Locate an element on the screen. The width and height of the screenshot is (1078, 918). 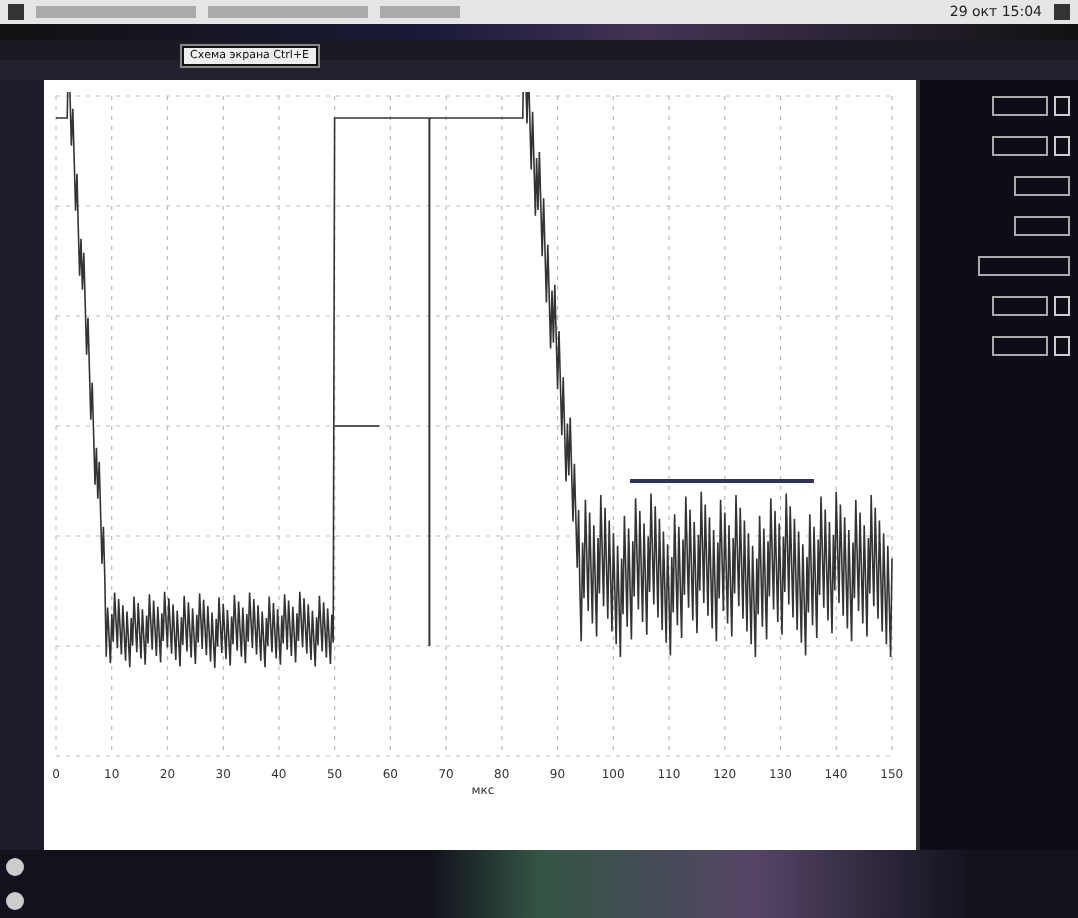
dropdown-field is located at coordinates (1024, 266).